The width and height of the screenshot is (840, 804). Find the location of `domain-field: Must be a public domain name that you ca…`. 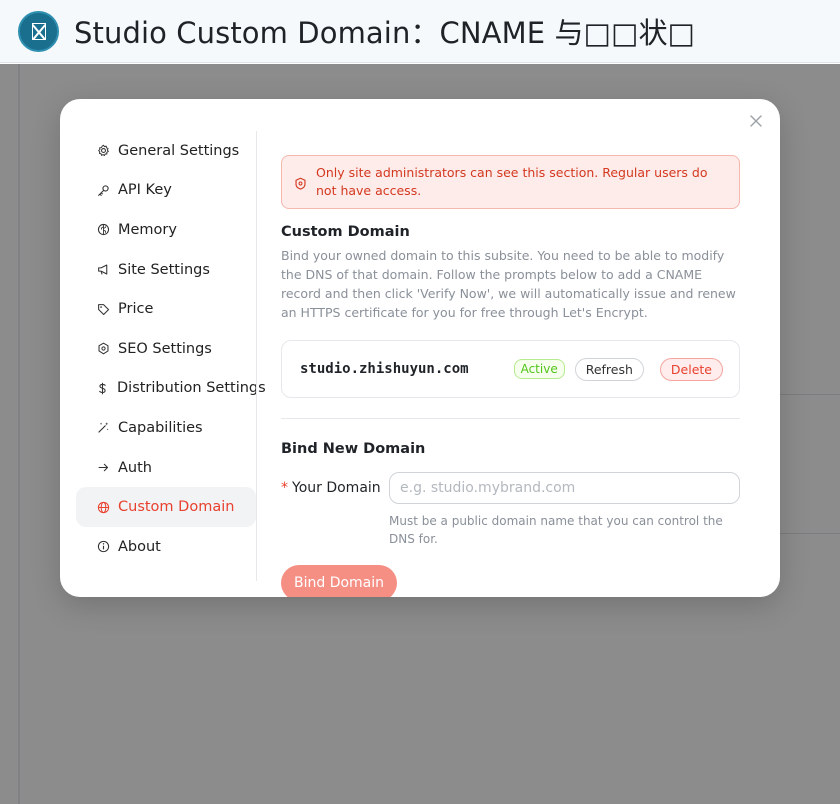

domain-field: Must be a public domain name that you ca… is located at coordinates (564, 510).